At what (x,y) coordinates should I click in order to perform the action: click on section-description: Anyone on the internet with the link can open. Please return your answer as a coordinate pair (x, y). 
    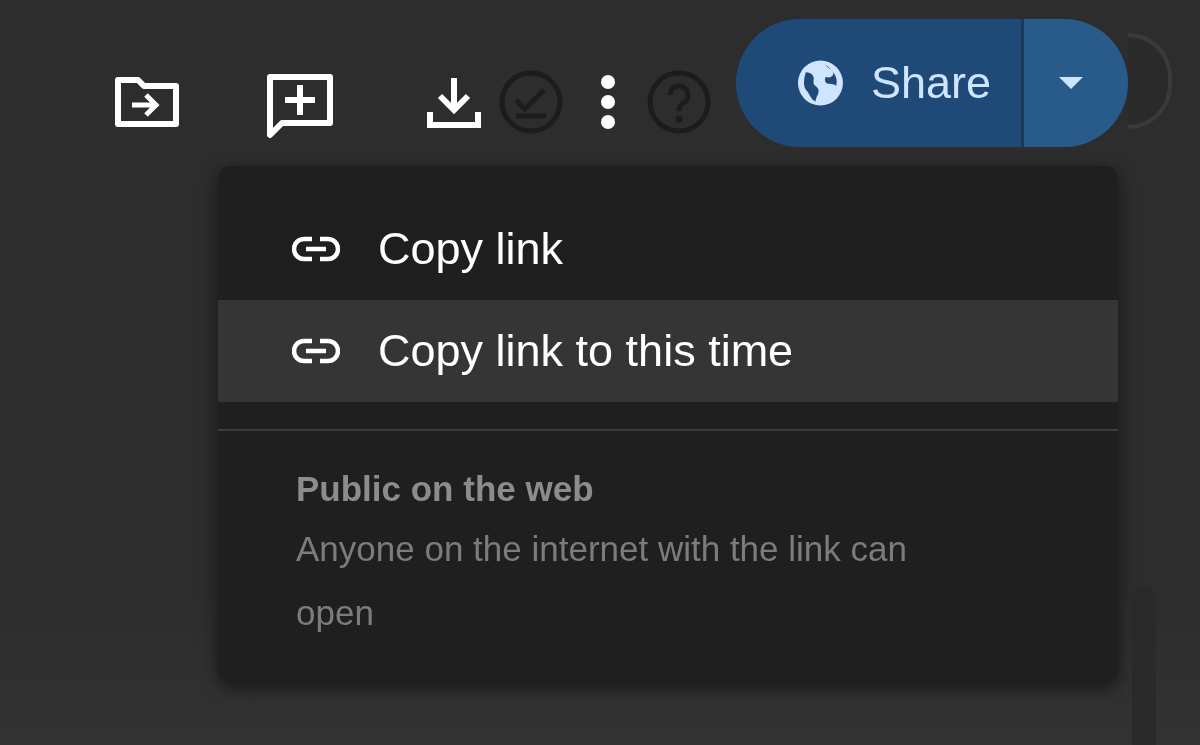
    Looking at the image, I should click on (602, 581).